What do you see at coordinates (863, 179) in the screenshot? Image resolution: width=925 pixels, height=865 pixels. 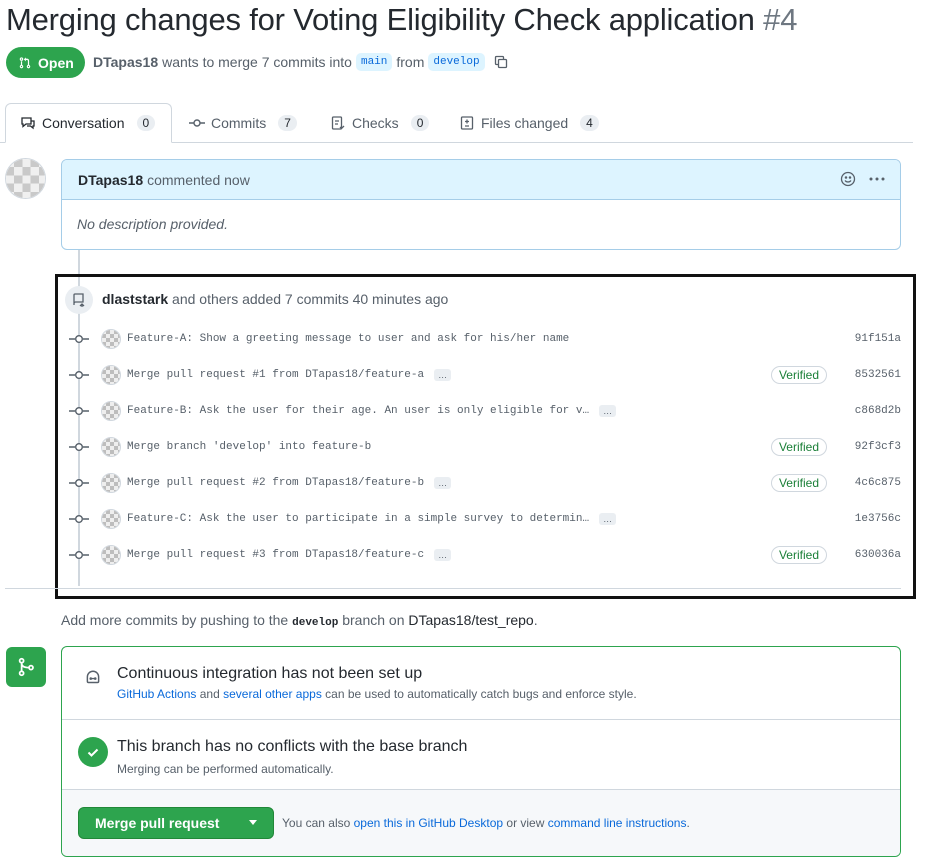 I see `comment-tools` at bounding box center [863, 179].